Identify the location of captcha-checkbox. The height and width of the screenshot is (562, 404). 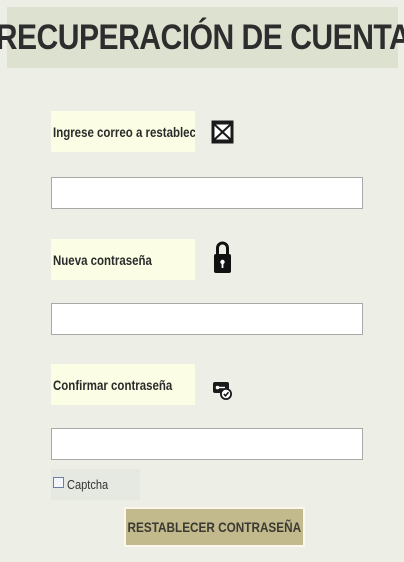
(58, 482).